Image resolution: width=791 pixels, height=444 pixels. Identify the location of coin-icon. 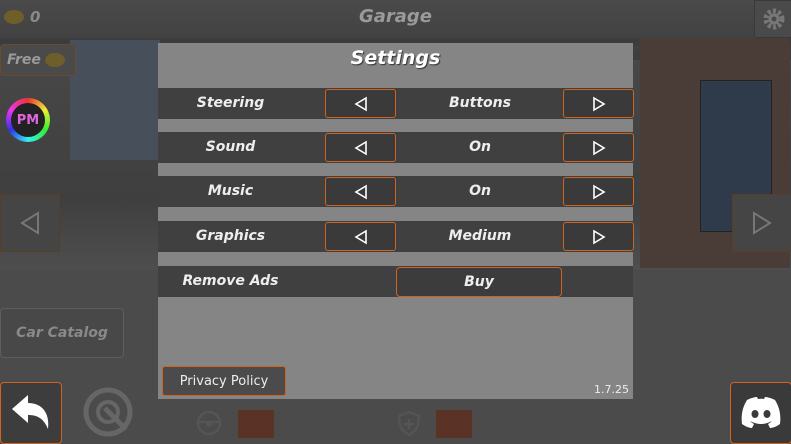
(54, 60).